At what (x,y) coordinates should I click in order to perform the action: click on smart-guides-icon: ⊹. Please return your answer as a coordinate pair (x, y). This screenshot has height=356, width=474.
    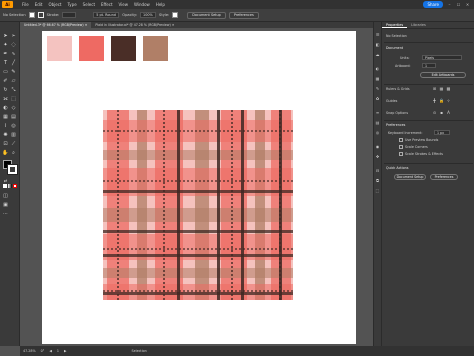
    Looking at the image, I should click on (448, 100).